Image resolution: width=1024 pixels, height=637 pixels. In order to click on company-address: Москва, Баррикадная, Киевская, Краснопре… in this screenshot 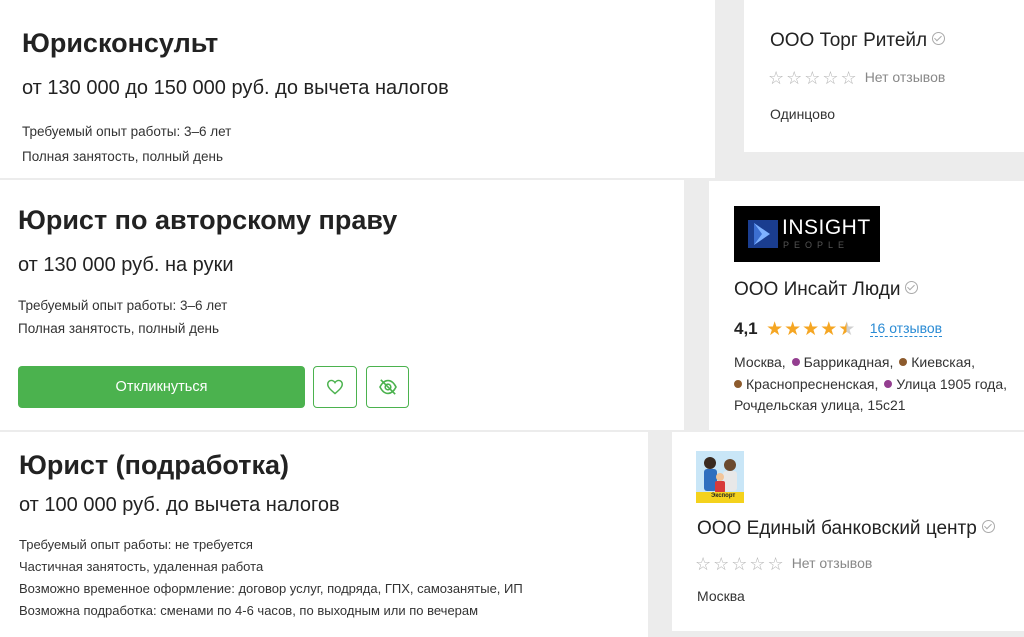, I will do `click(870, 384)`.